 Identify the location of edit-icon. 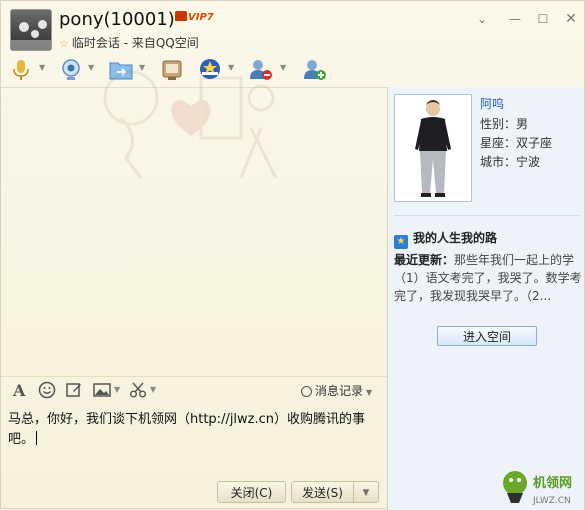
(73, 390).